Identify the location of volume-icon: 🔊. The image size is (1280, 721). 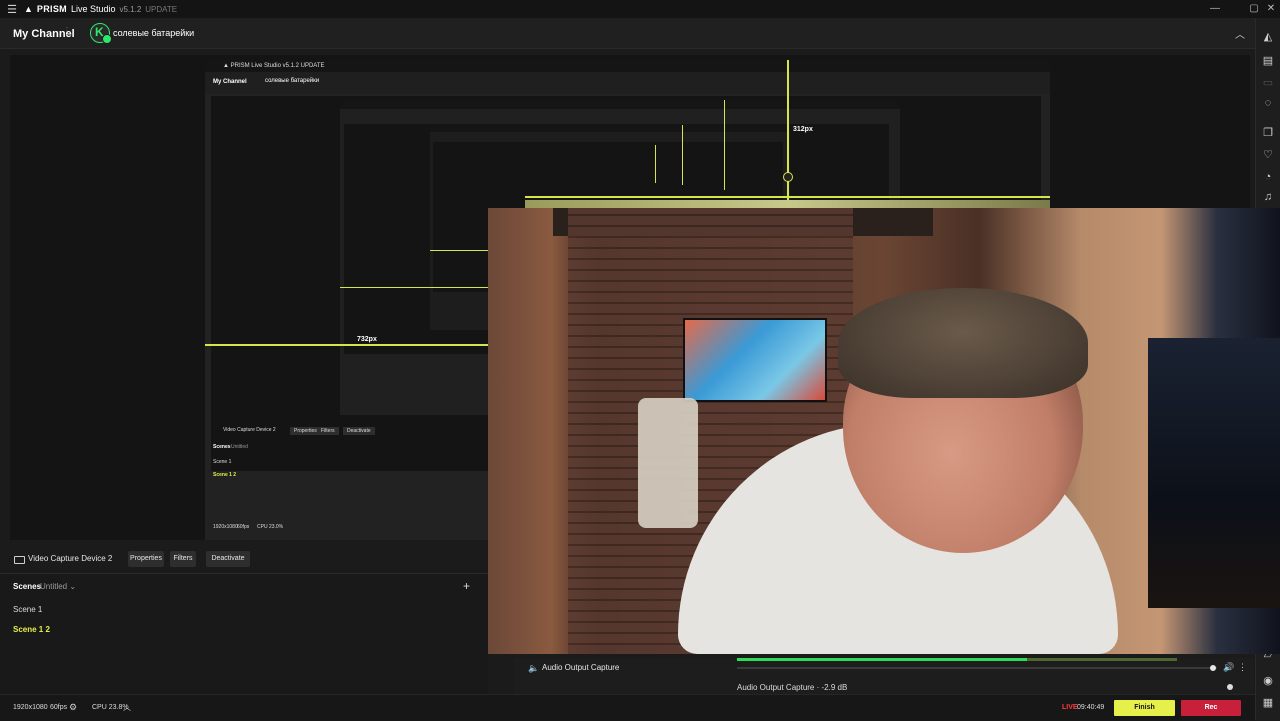
(1228, 667).